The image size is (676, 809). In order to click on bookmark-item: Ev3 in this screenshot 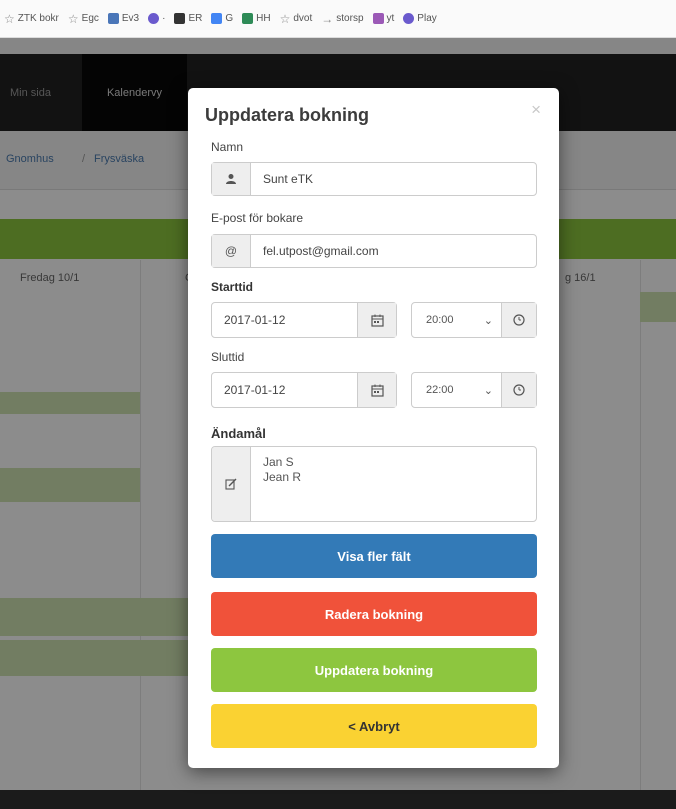, I will do `click(123, 18)`.